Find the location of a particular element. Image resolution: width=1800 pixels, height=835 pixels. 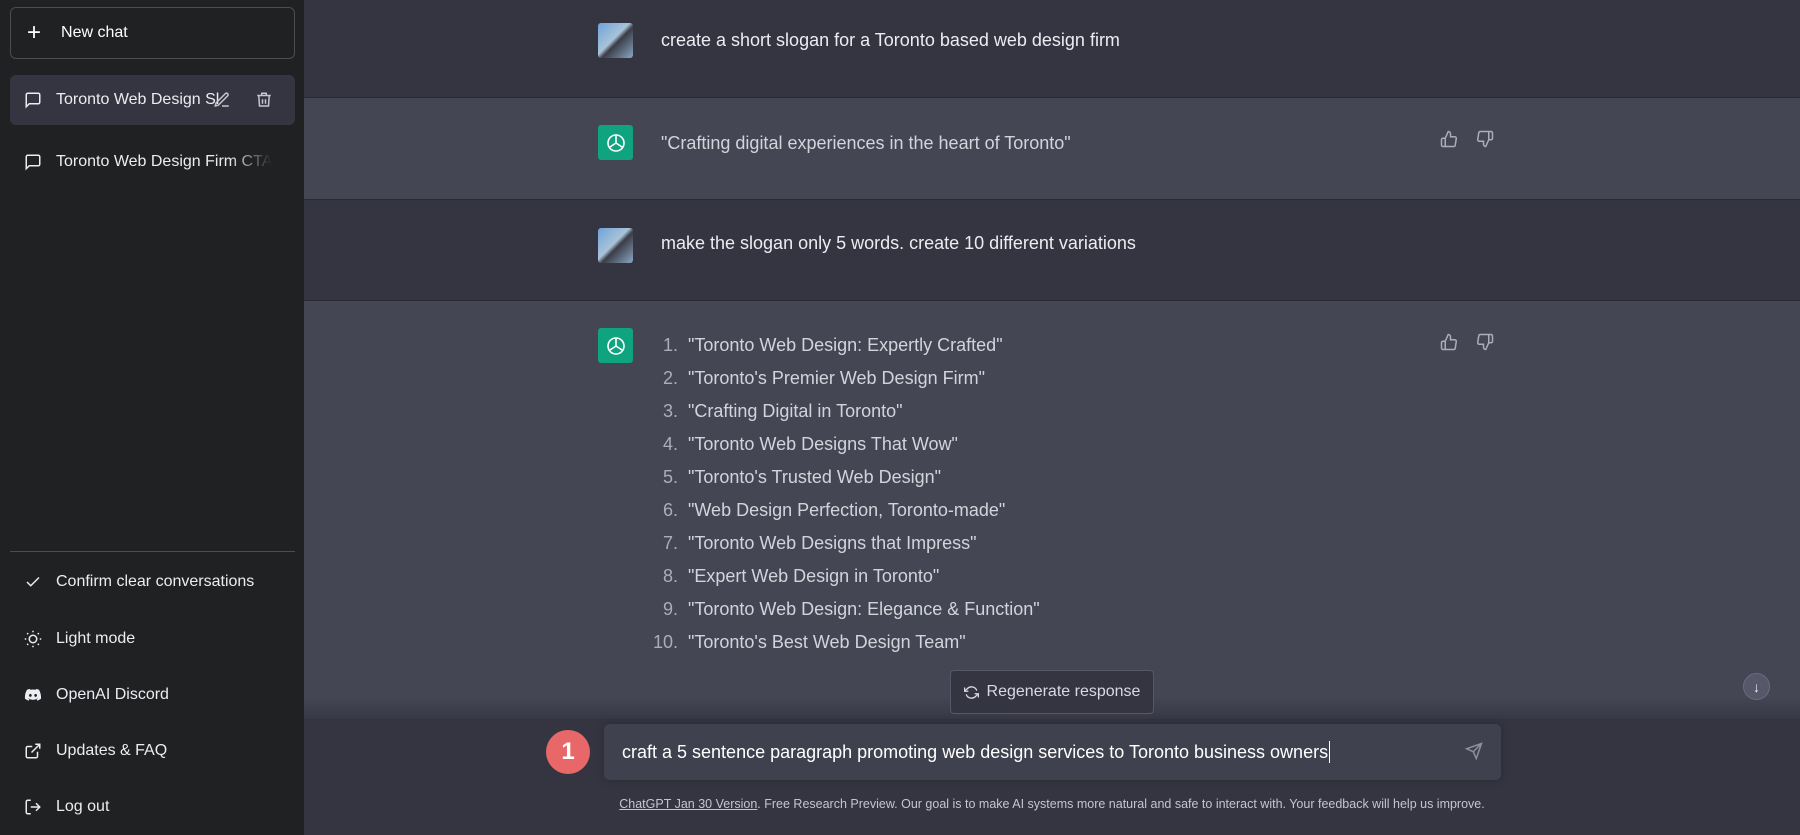

list-item: 3. "Crafting Digital in Toronto" is located at coordinates (782, 411).